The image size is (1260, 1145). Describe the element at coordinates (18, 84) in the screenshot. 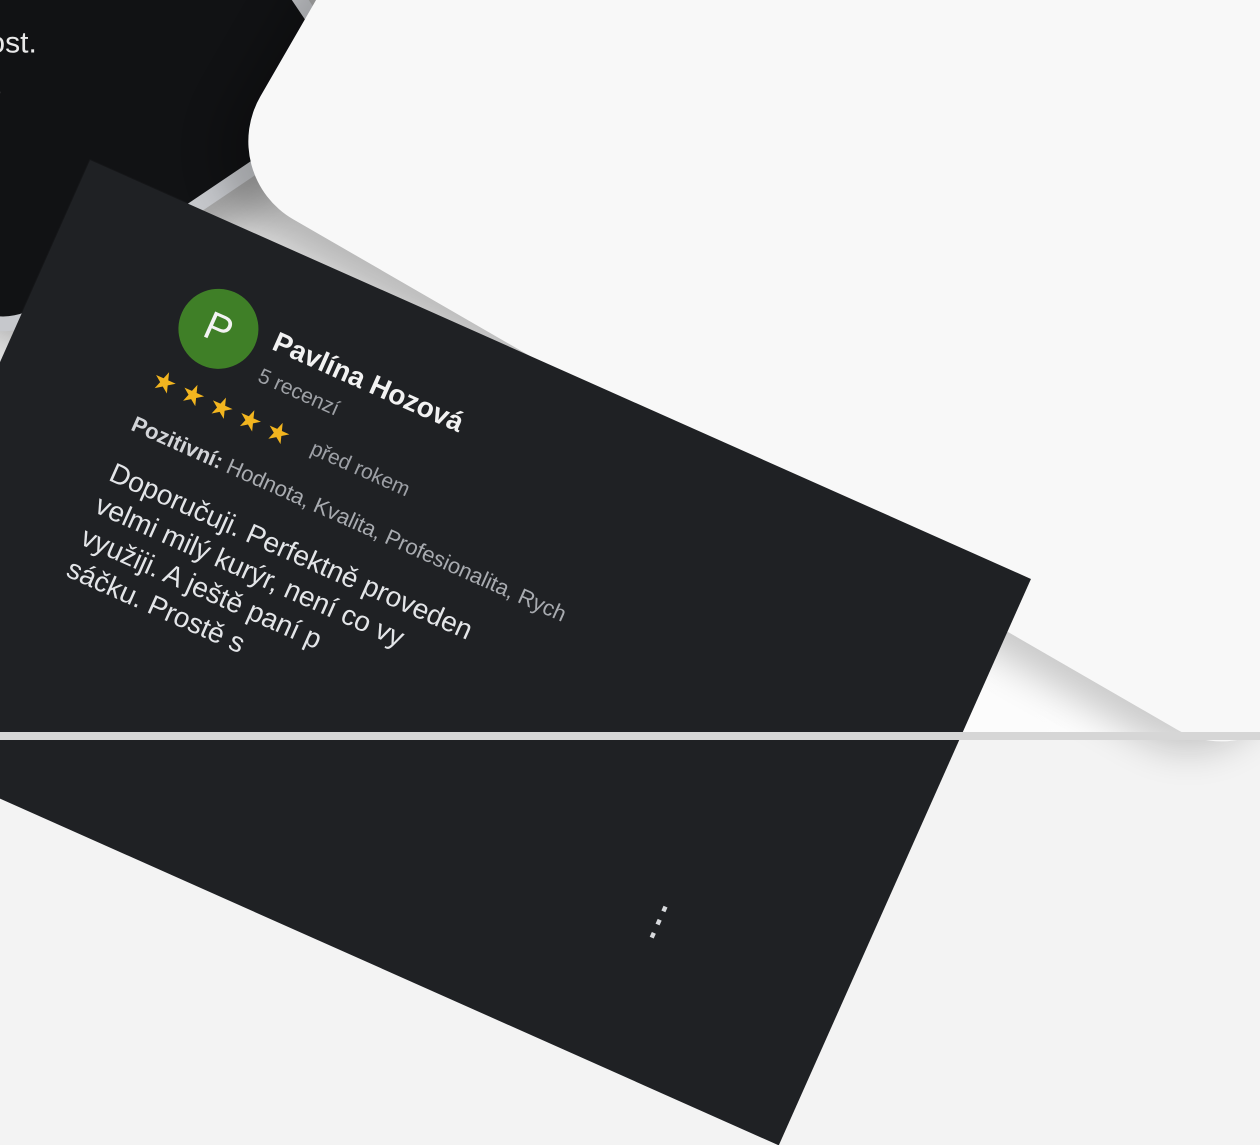

I see `left-phone-text-line-2: Za` at that location.